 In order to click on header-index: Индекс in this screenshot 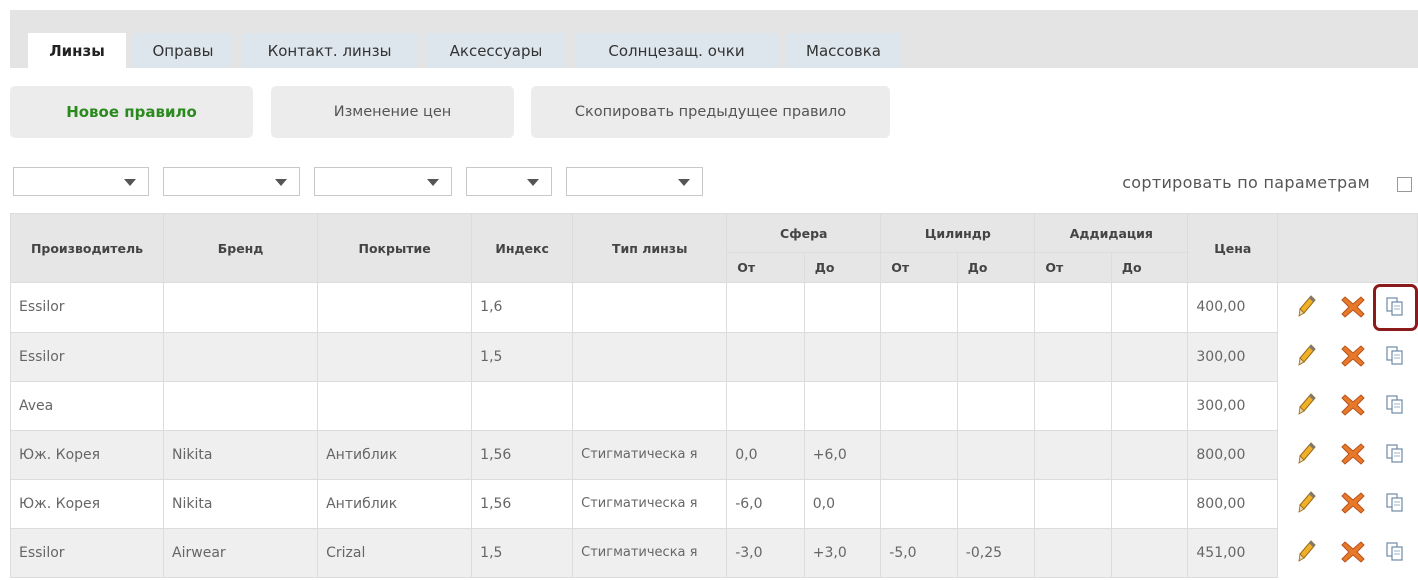, I will do `click(522, 248)`.